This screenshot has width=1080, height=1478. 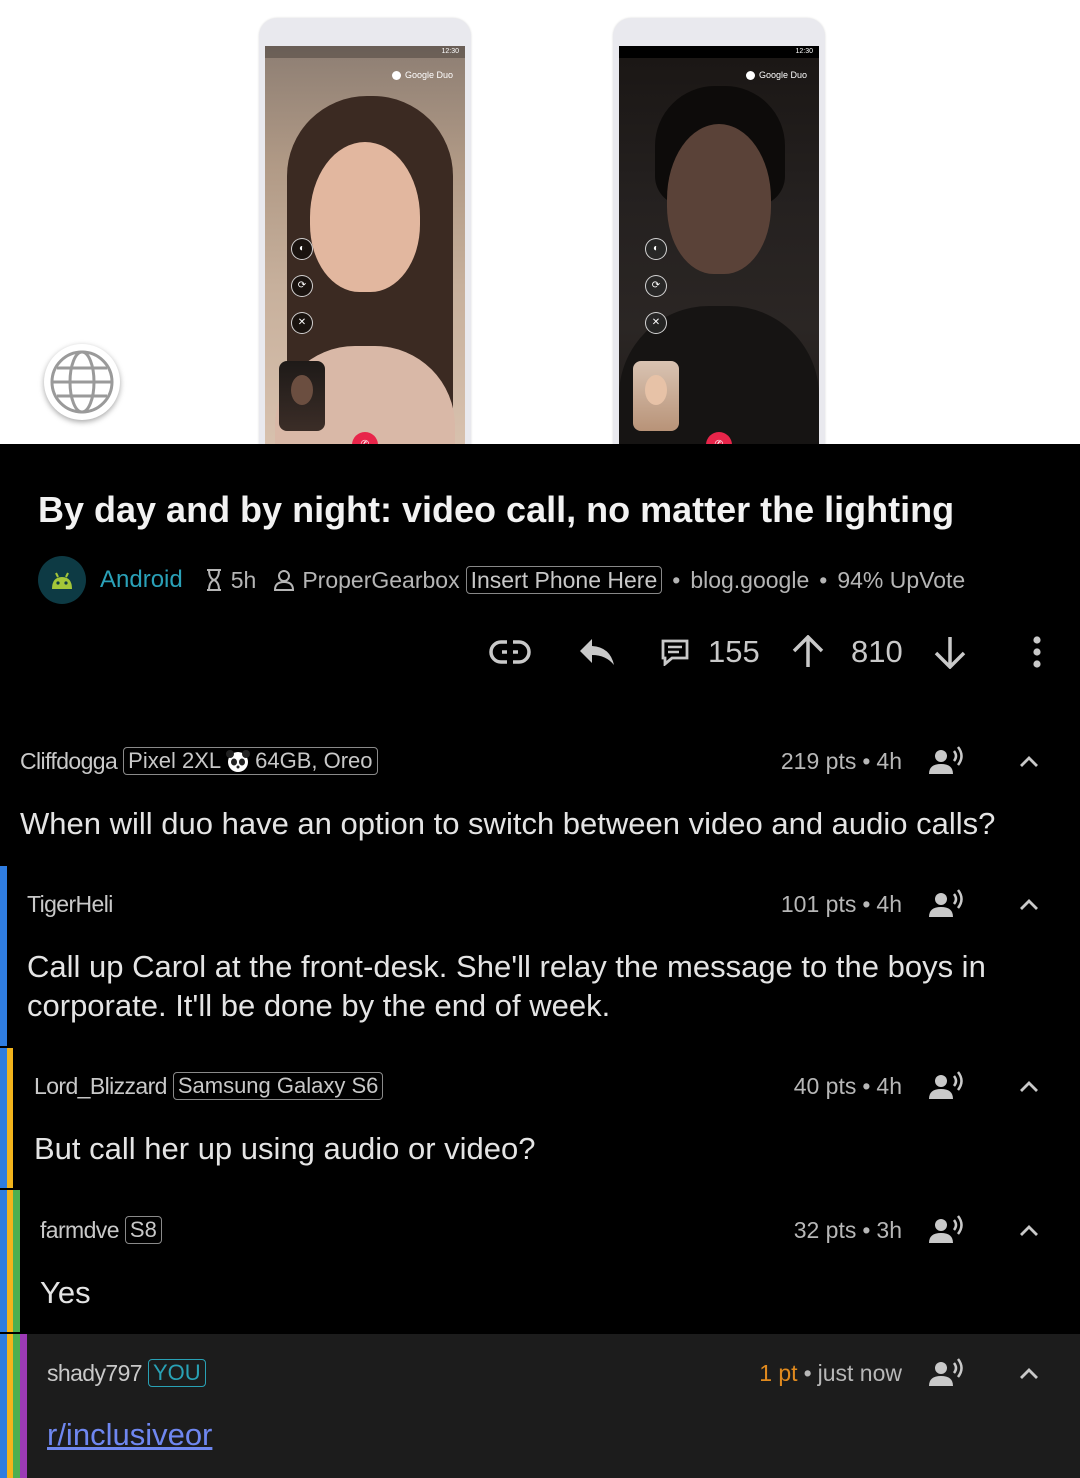 I want to click on post-age: 5h, so click(x=243, y=579).